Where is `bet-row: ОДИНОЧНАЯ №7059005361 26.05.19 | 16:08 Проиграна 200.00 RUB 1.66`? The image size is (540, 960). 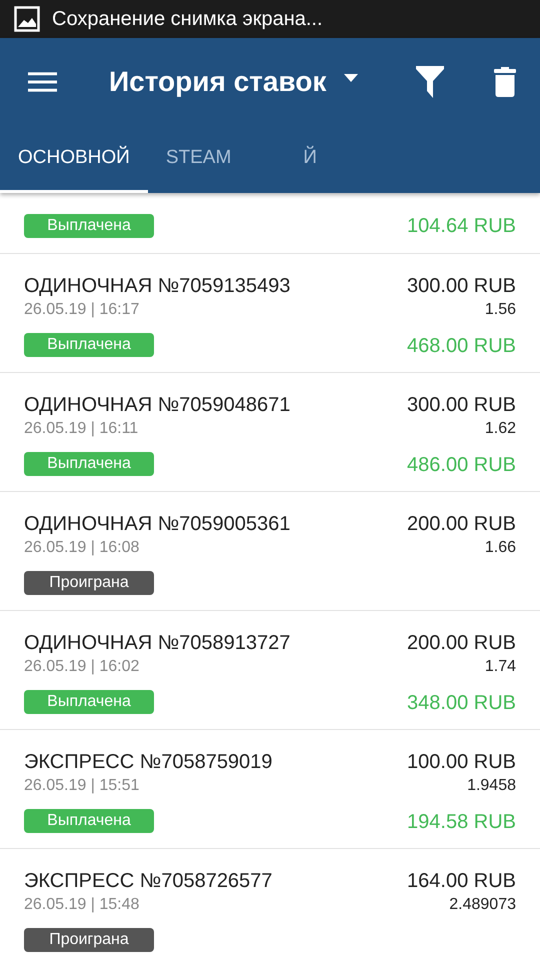 bet-row: ОДИНОЧНАЯ №7059005361 26.05.19 | 16:08 Проиграна 200.00 RUB 1.66 is located at coordinates (270, 551).